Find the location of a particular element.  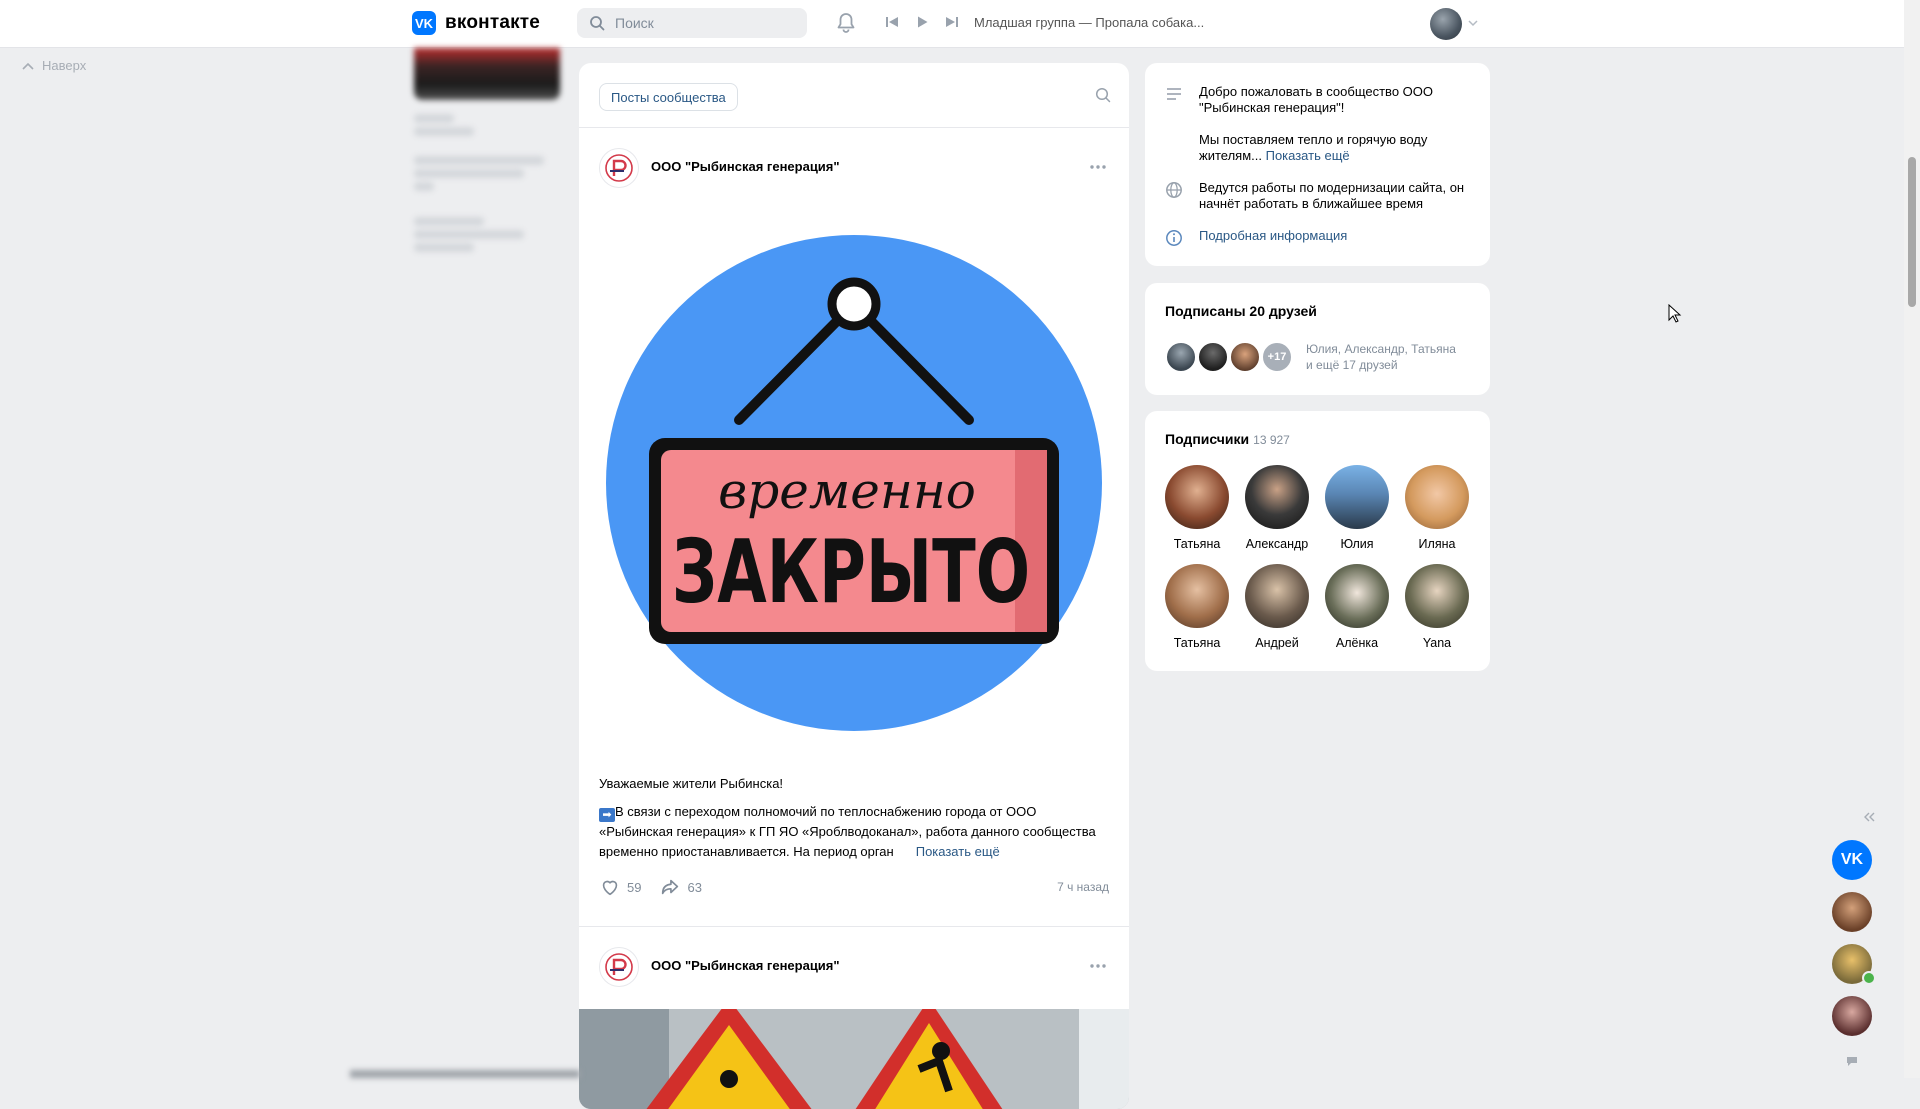

back-to-top-button: Наверх is located at coordinates (54, 65).